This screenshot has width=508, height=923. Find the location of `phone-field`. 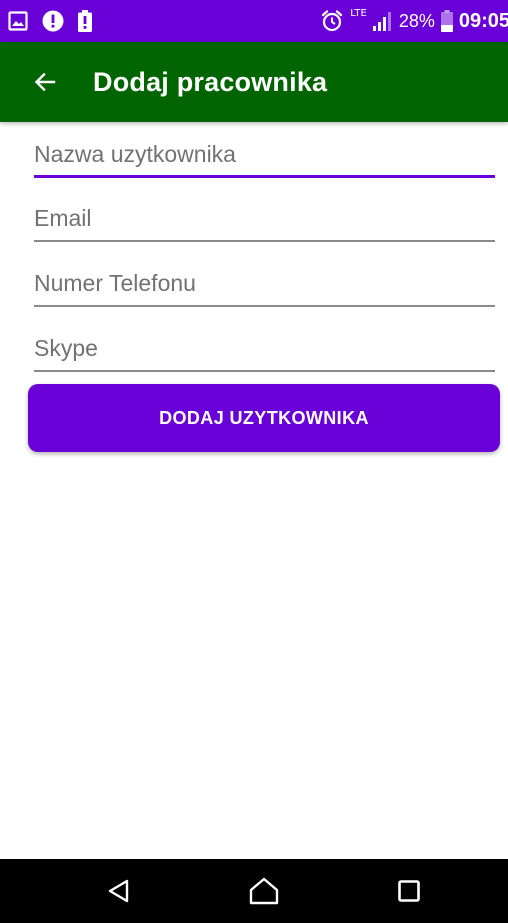

phone-field is located at coordinates (264, 283).